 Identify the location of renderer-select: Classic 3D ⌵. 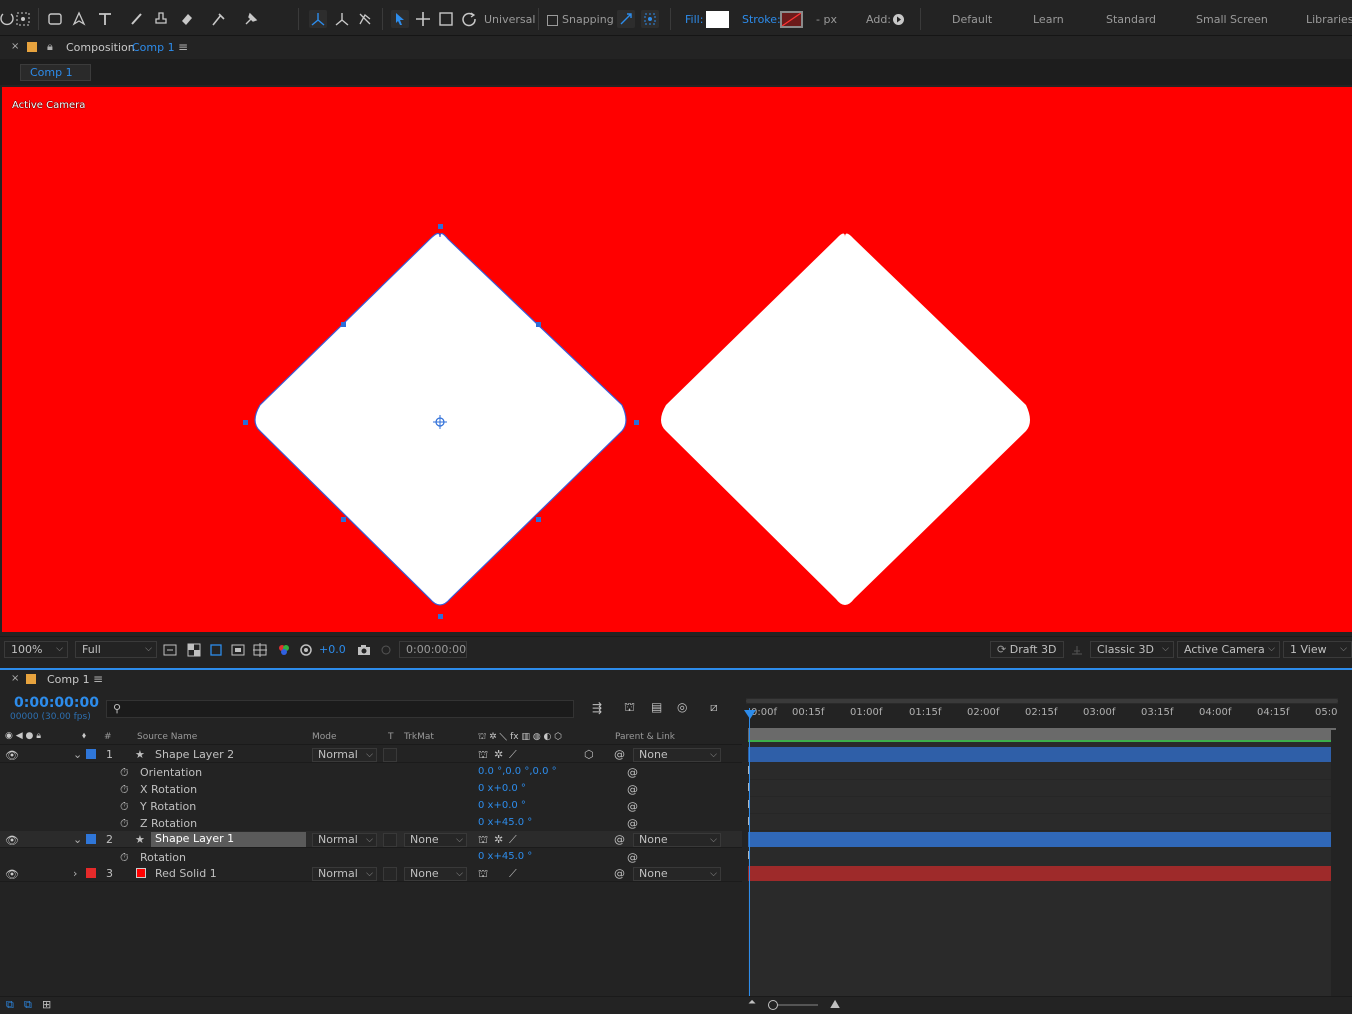
(1132, 649).